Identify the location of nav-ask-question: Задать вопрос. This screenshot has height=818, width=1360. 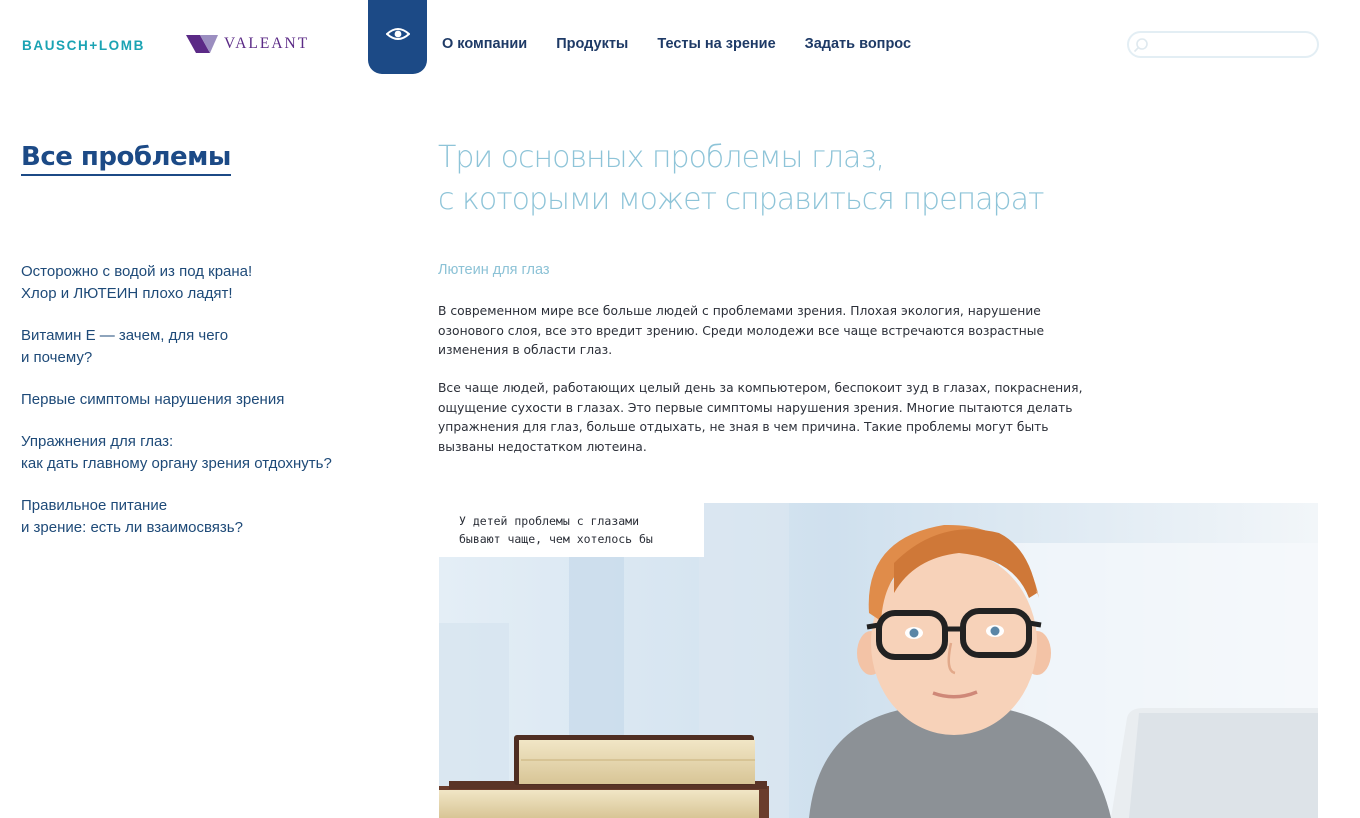
(858, 44).